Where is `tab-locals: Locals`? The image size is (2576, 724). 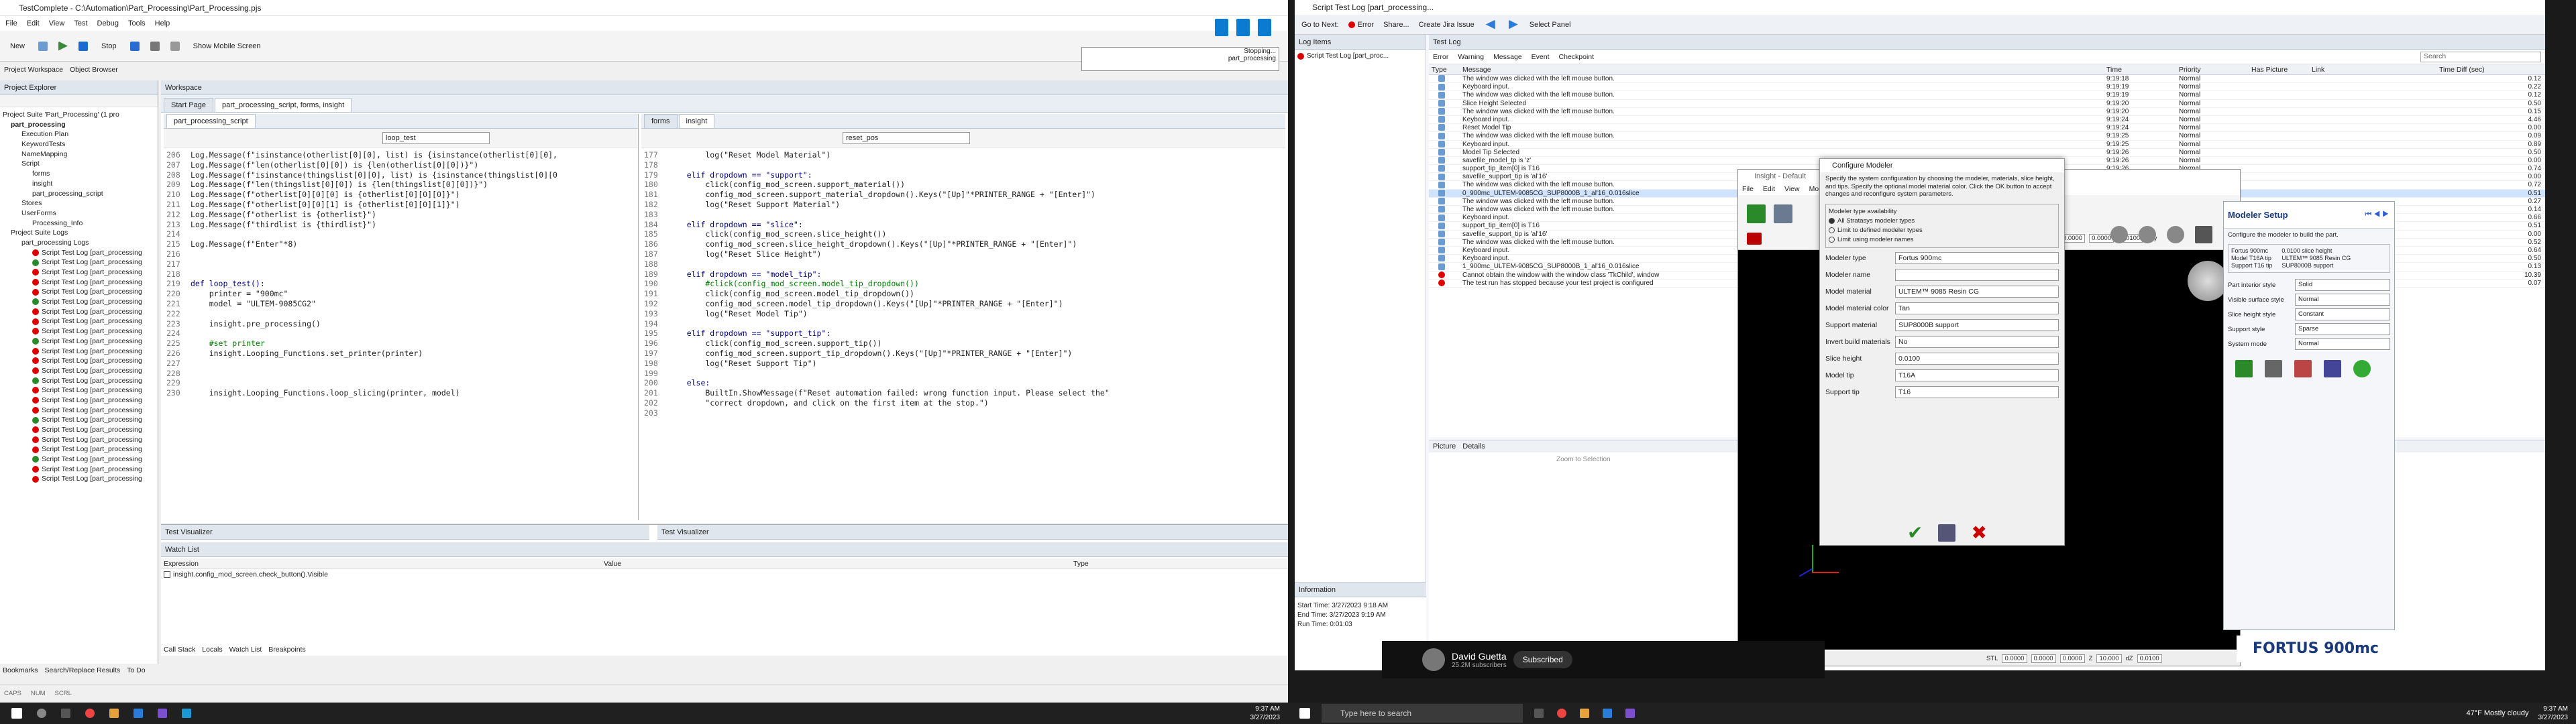
tab-locals: Locals is located at coordinates (212, 650).